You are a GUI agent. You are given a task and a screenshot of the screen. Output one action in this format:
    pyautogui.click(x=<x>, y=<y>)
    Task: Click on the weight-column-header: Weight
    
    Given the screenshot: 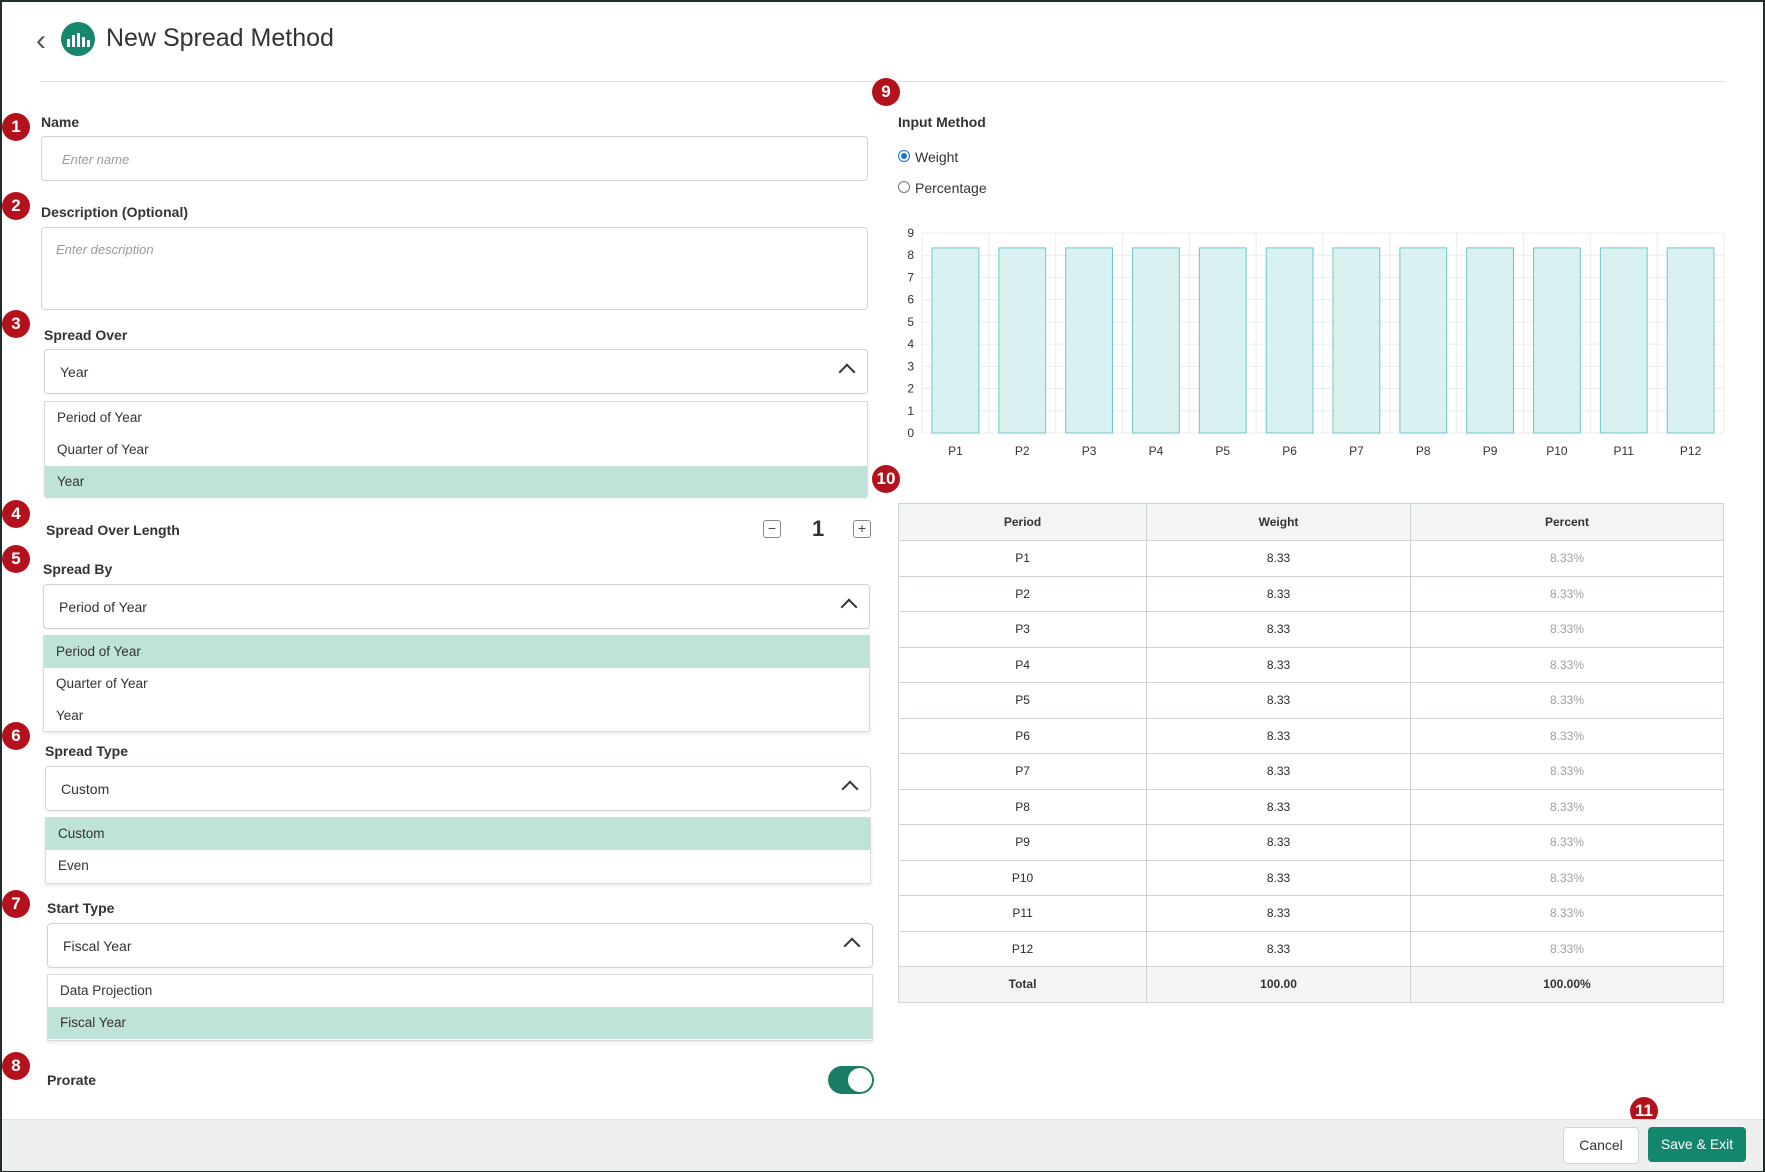 What is the action you would take?
    pyautogui.click(x=1278, y=522)
    